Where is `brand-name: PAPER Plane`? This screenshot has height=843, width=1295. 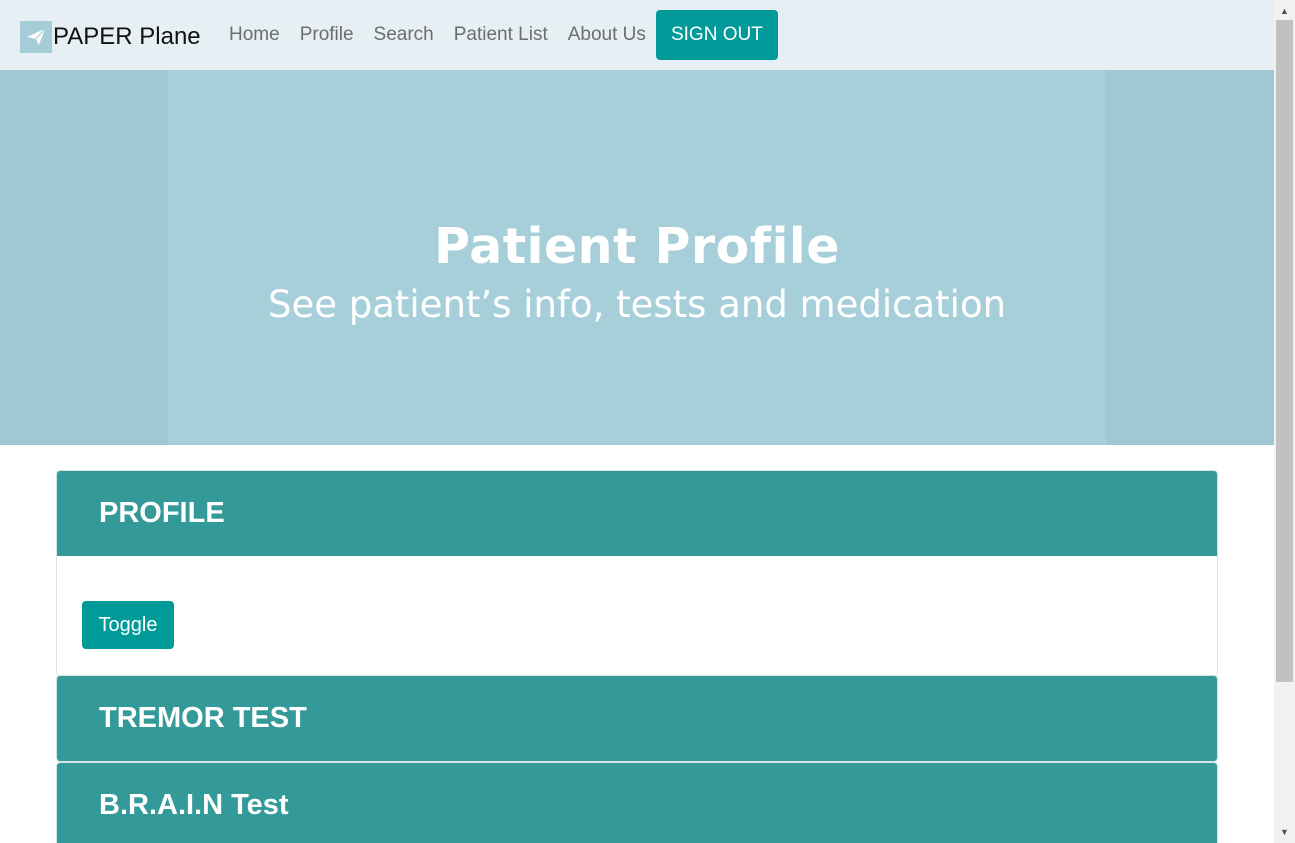
brand-name: PAPER Plane is located at coordinates (127, 36).